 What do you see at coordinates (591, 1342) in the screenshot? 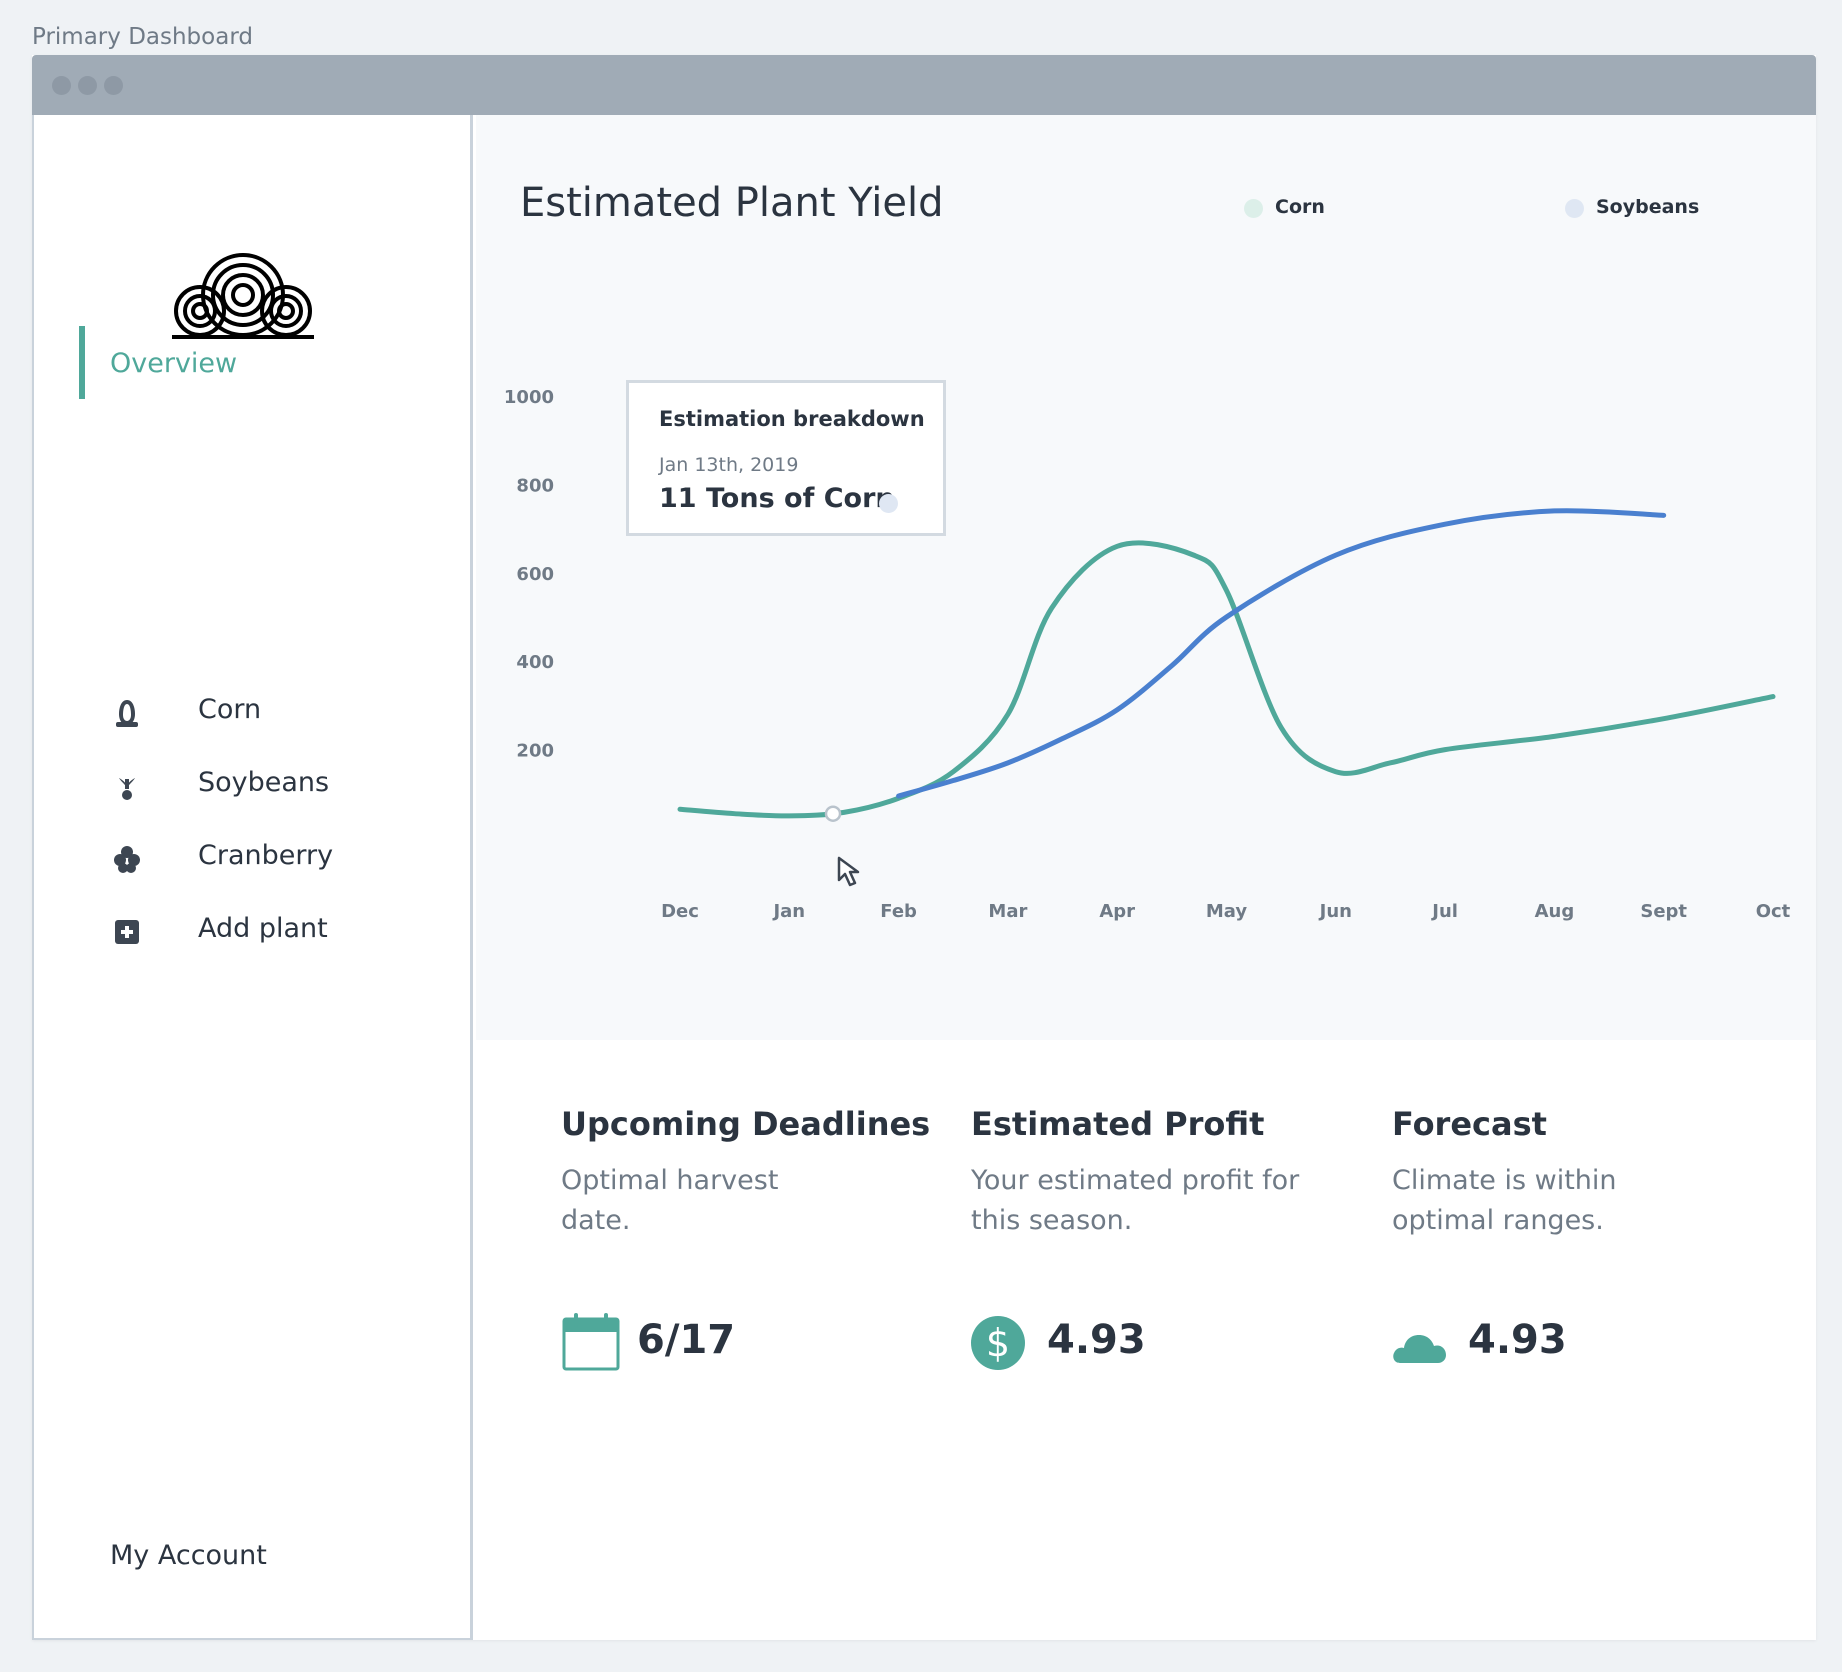
I see `calendar-icon` at bounding box center [591, 1342].